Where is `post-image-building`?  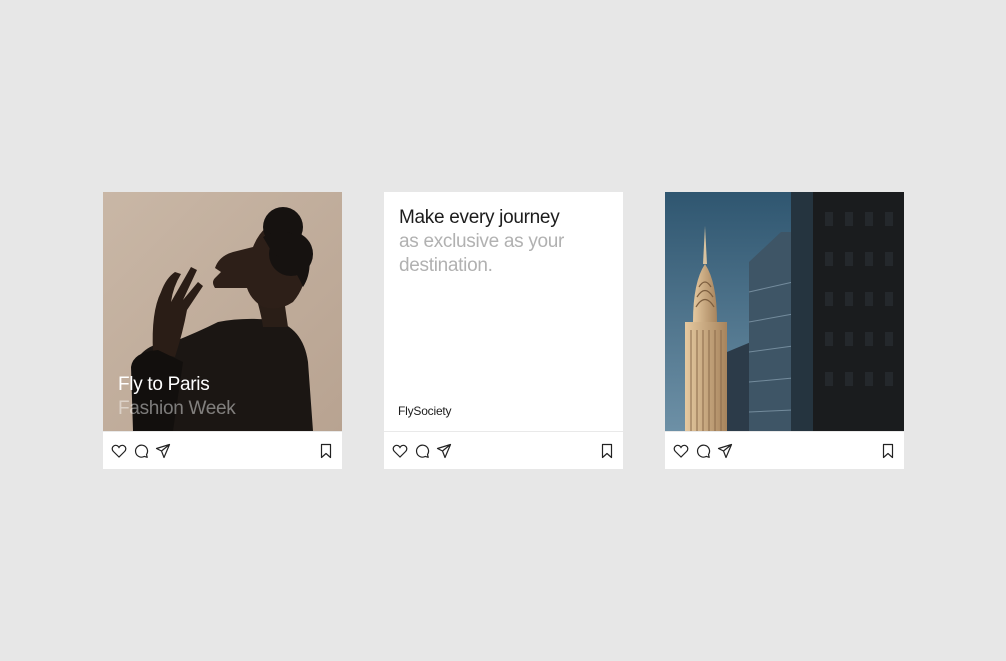 post-image-building is located at coordinates (784, 311).